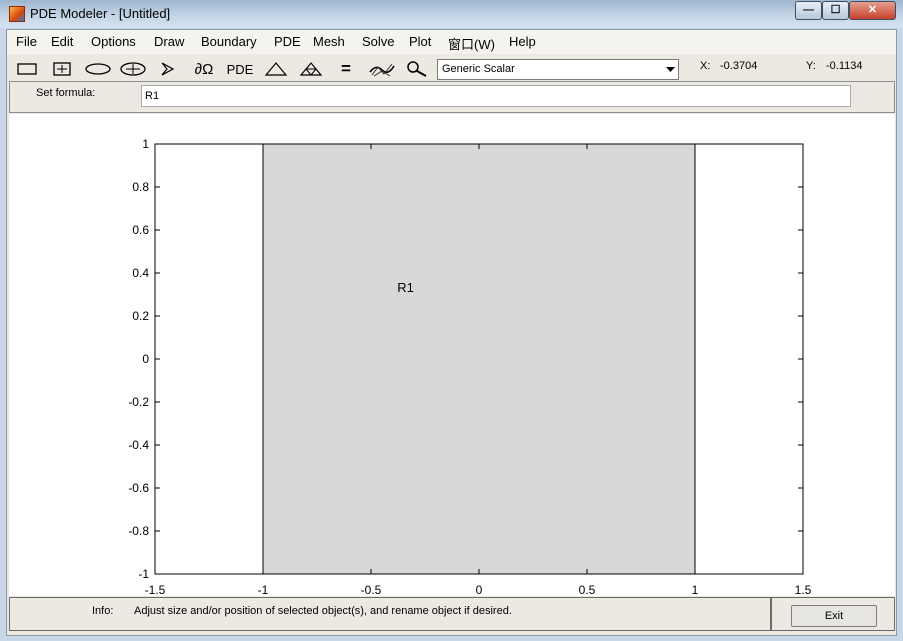  What do you see at coordinates (834, 616) in the screenshot?
I see `exit-button: Exit` at bounding box center [834, 616].